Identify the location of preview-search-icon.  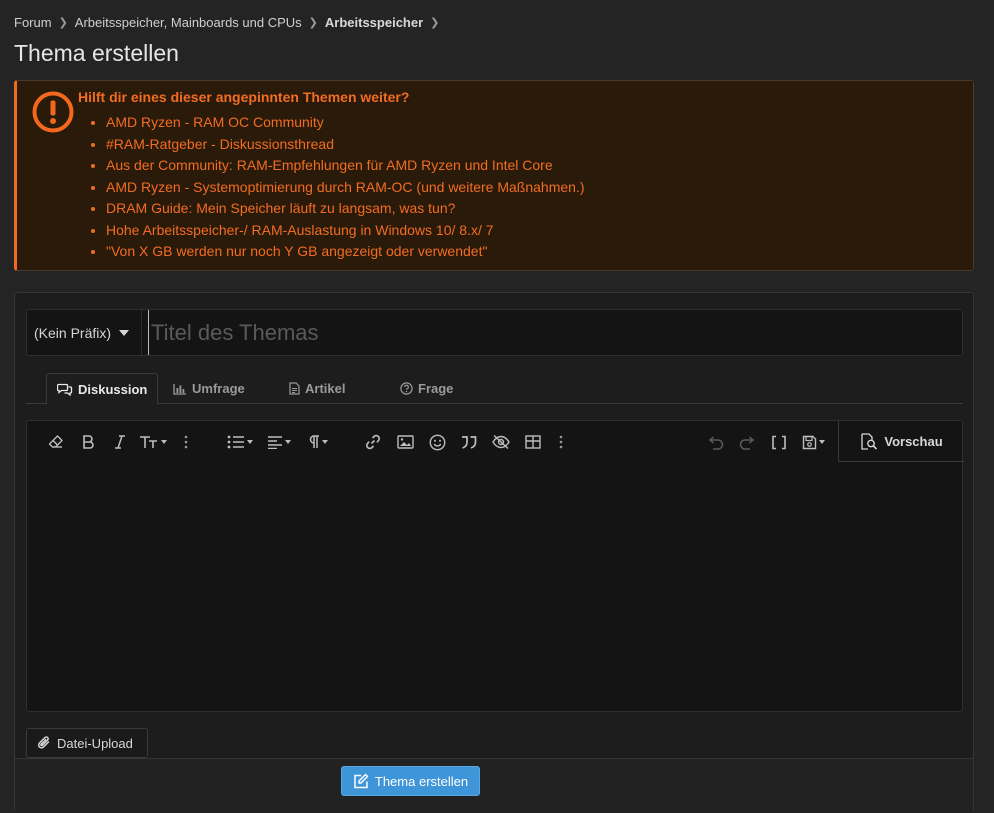
(869, 441).